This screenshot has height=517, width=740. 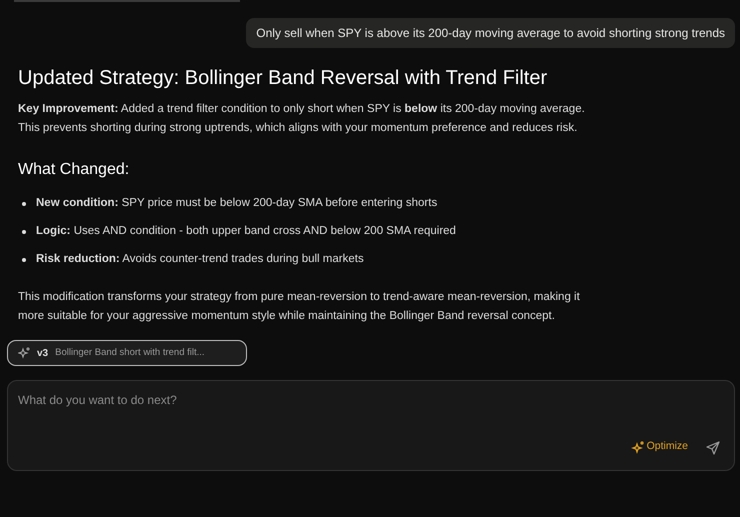 What do you see at coordinates (246, 231) in the screenshot?
I see `bullet-text: Logic: Uses AND condition - both upper band cross AND below 200 SMA required` at bounding box center [246, 231].